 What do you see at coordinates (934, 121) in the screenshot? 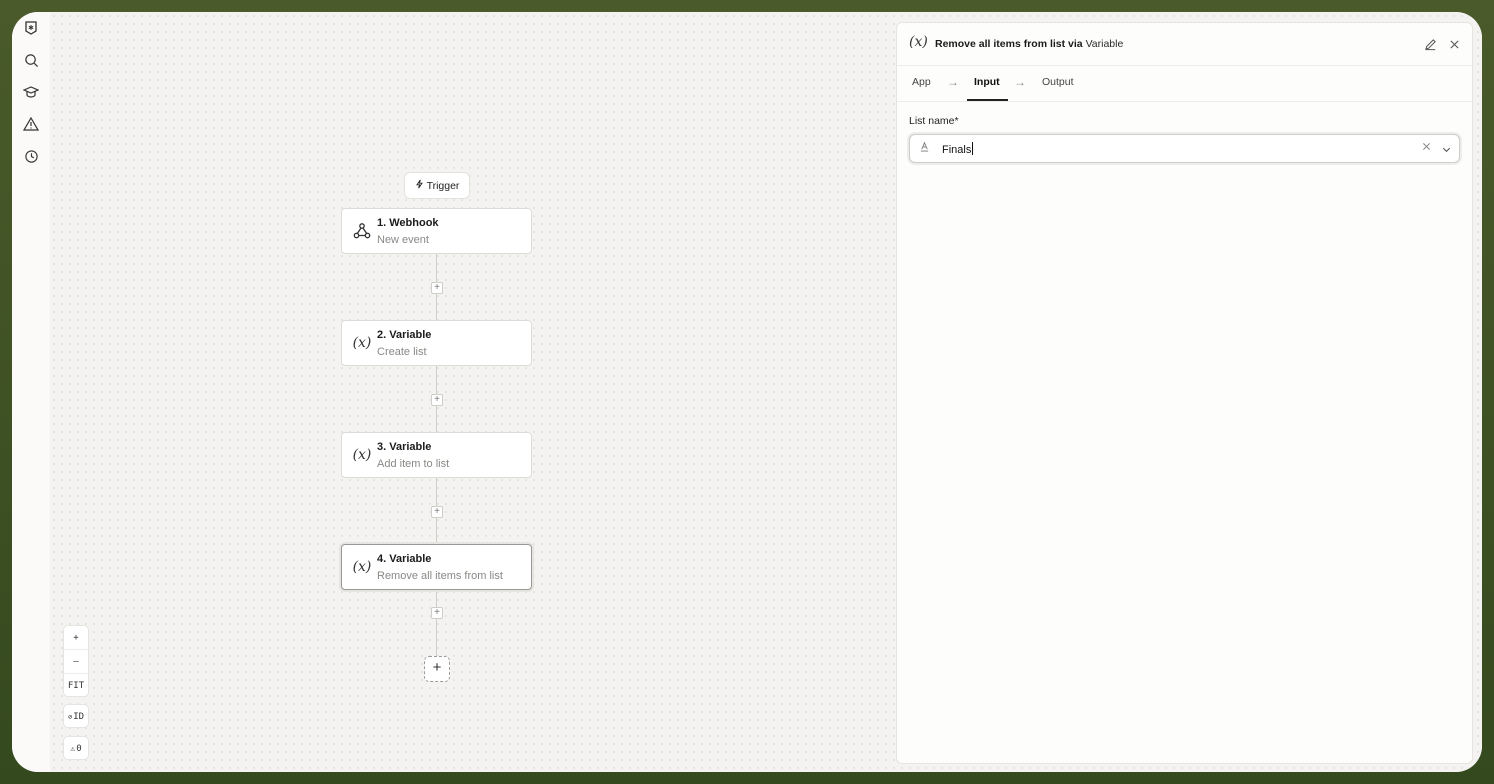
I see `field-label: List name*` at bounding box center [934, 121].